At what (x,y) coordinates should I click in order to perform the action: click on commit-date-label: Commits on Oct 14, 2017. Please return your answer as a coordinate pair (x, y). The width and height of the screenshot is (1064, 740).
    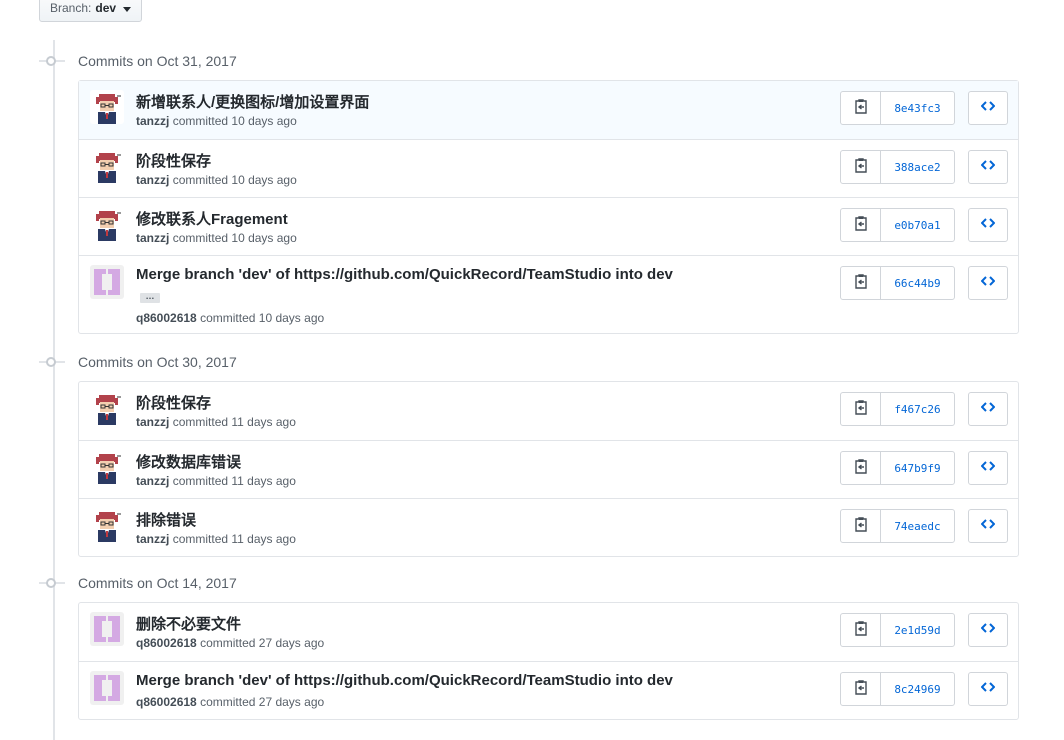
    Looking at the image, I should click on (157, 583).